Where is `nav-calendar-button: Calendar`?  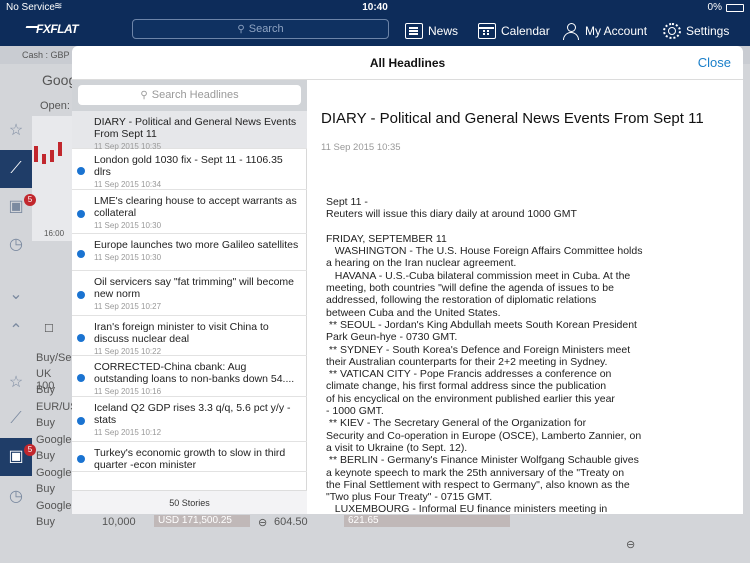 nav-calendar-button: Calendar is located at coordinates (514, 31).